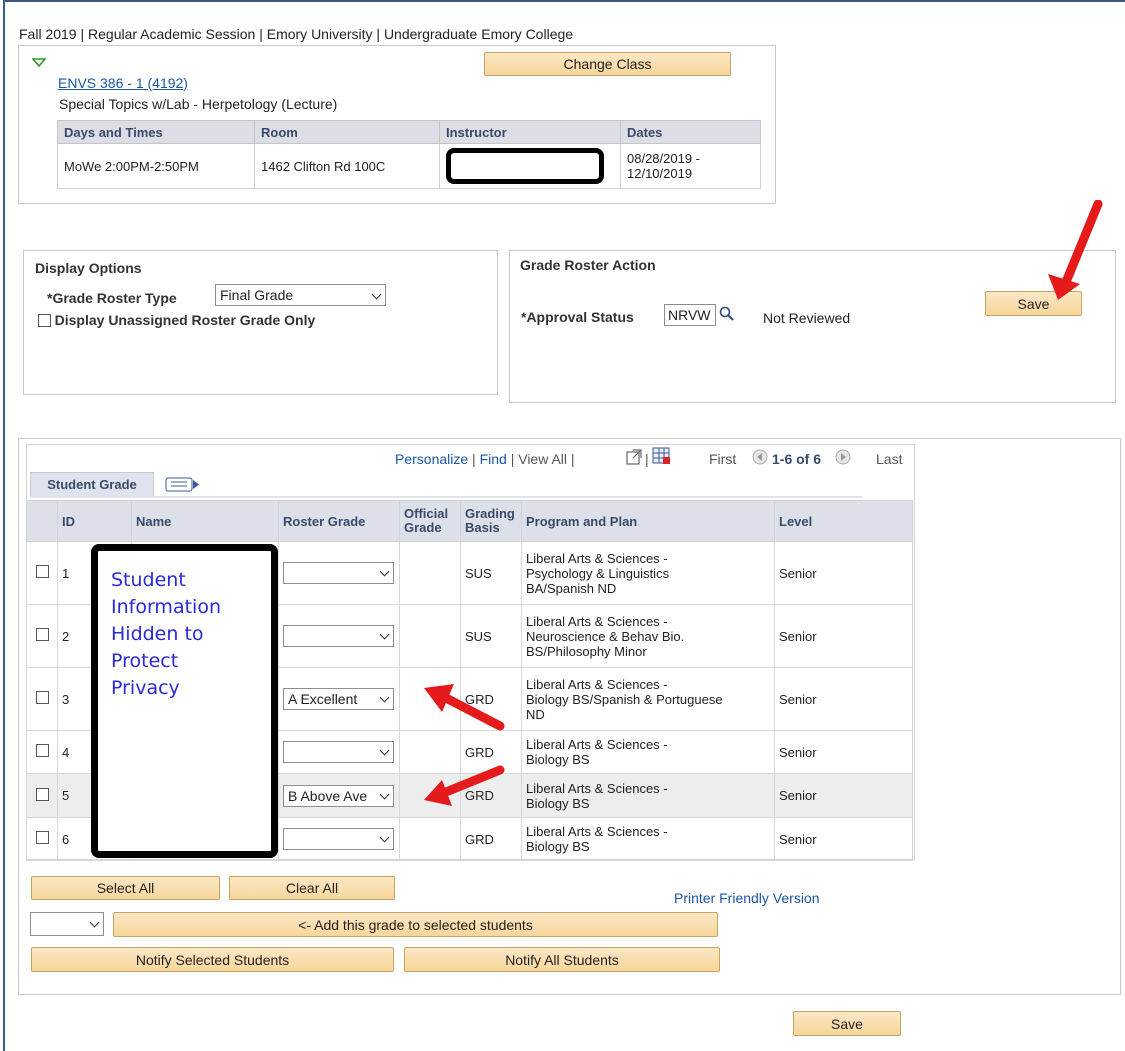 The width and height of the screenshot is (1125, 1051). I want to click on roster-grade-cell: B Above Ave, so click(339, 795).